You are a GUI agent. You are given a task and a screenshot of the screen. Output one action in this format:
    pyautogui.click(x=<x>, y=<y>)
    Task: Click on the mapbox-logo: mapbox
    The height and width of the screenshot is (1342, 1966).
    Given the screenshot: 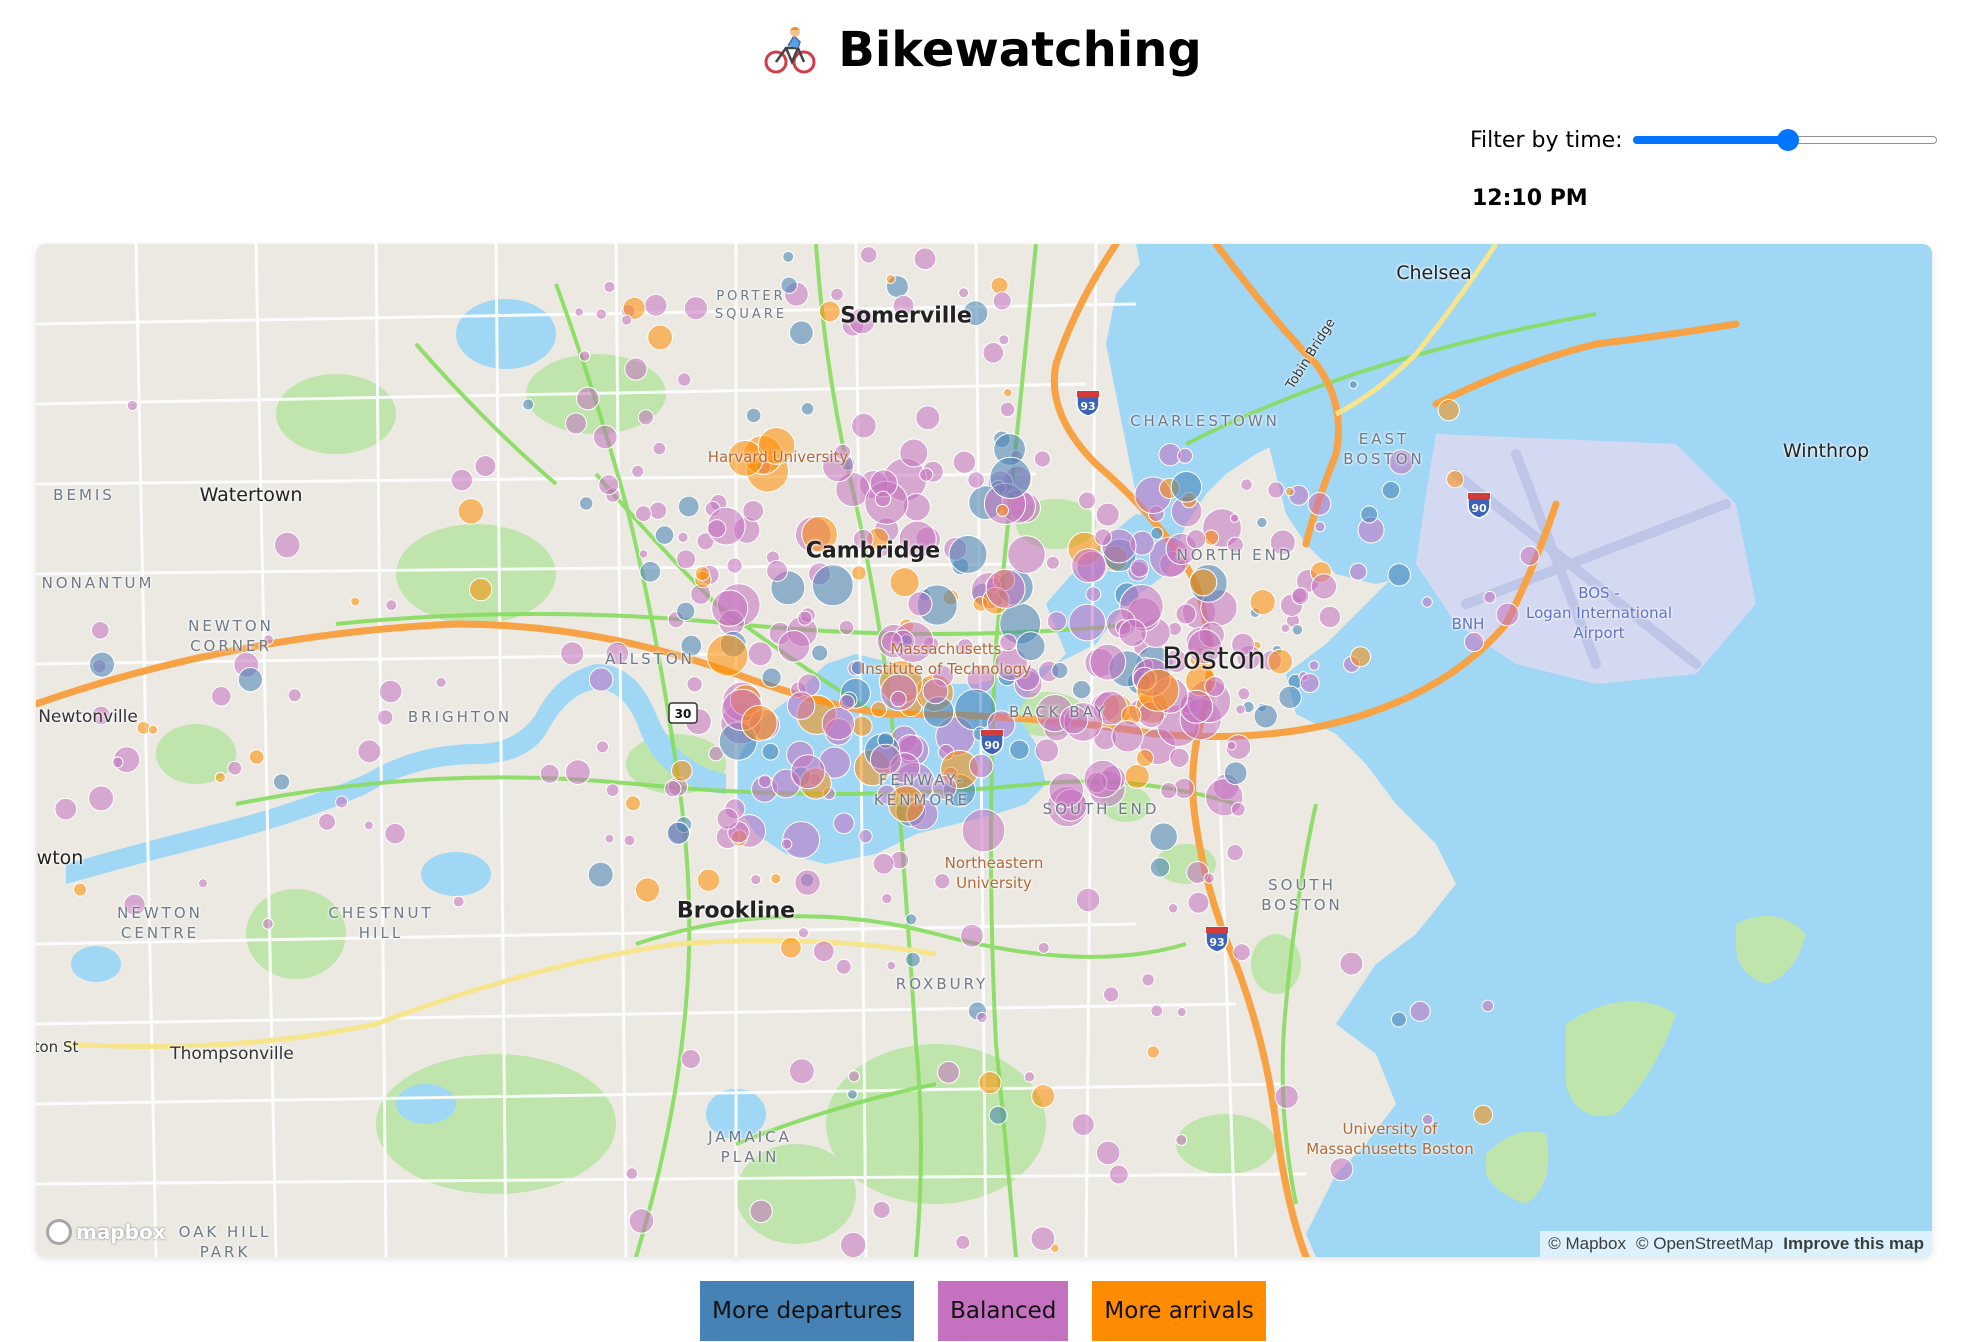 What is the action you would take?
    pyautogui.click(x=106, y=1232)
    